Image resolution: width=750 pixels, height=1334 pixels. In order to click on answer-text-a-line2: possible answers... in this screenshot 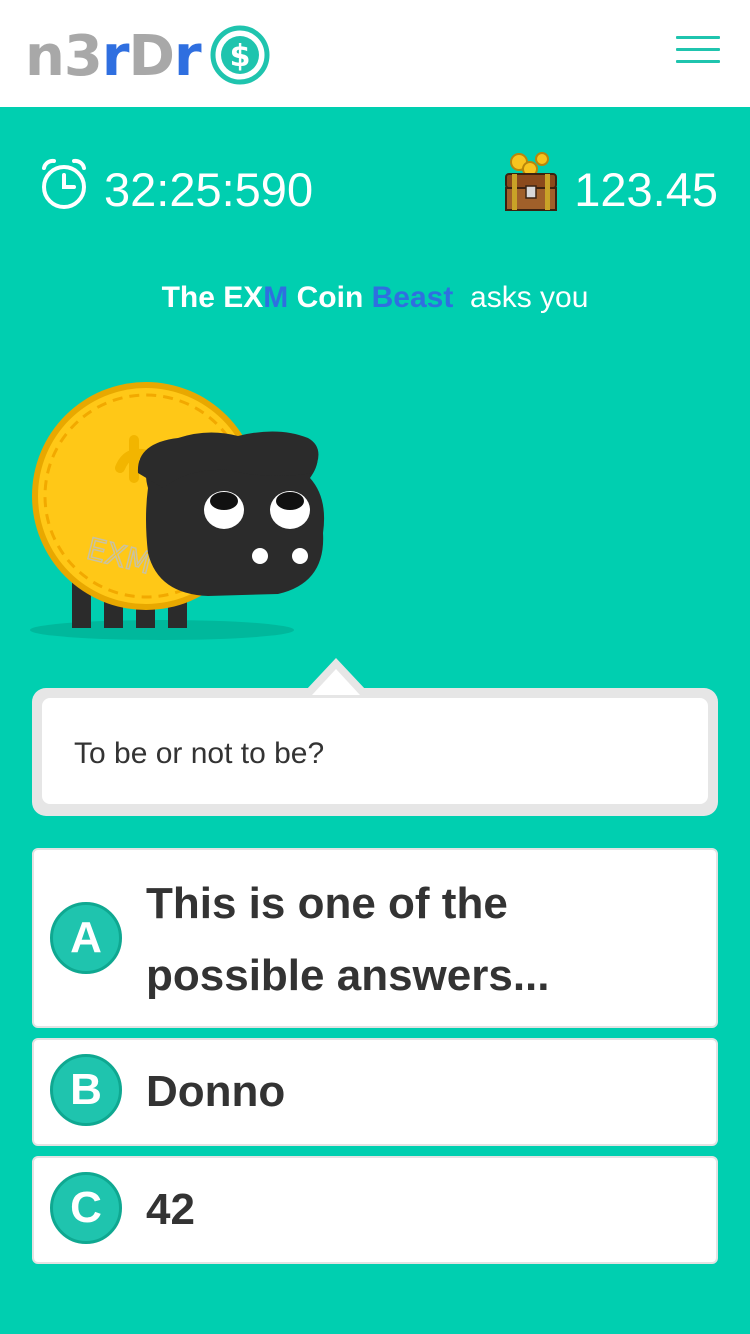, I will do `click(348, 975)`.